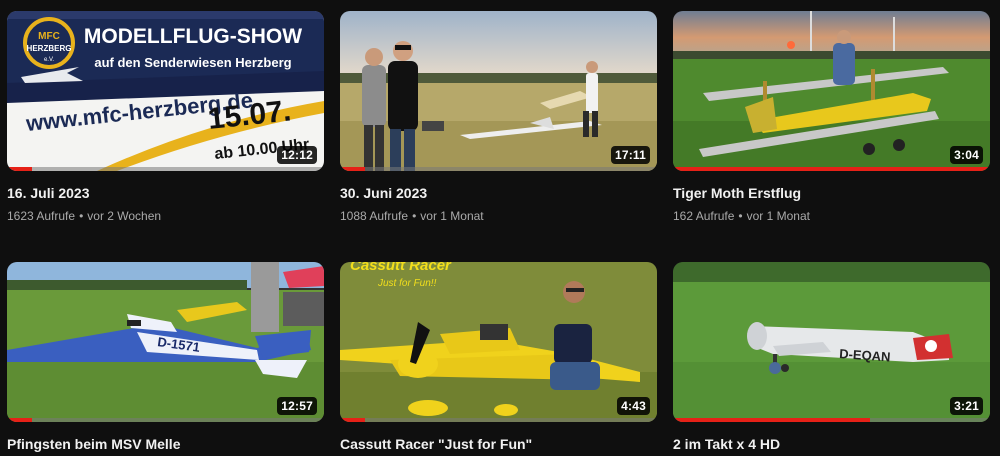 The image size is (1000, 456). Describe the element at coordinates (831, 193) in the screenshot. I see `video-title: Tiger Moth Erstflug` at that location.